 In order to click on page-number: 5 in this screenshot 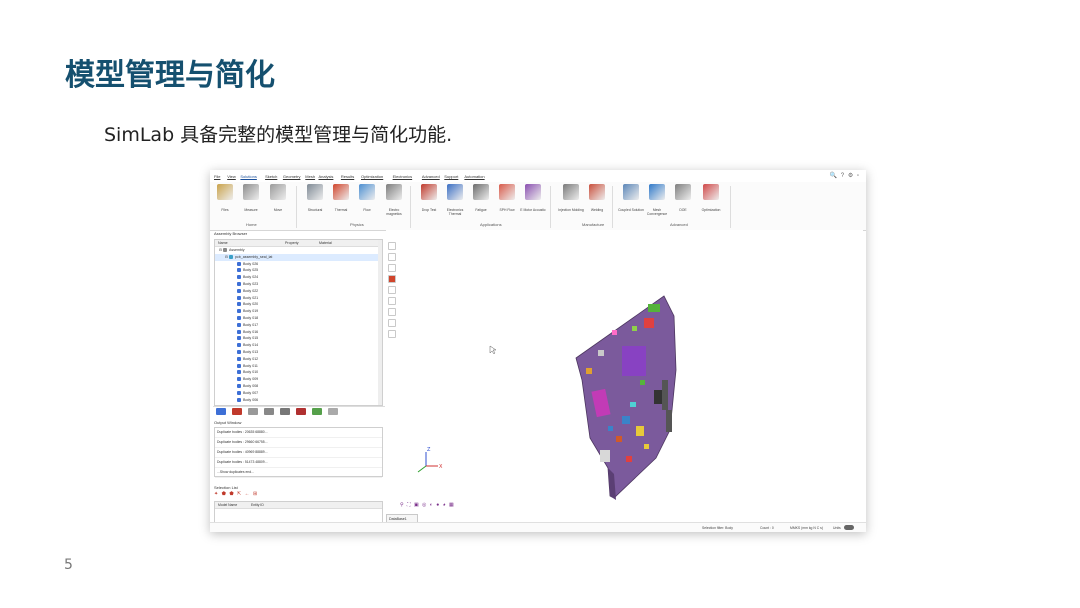, I will do `click(68, 565)`.